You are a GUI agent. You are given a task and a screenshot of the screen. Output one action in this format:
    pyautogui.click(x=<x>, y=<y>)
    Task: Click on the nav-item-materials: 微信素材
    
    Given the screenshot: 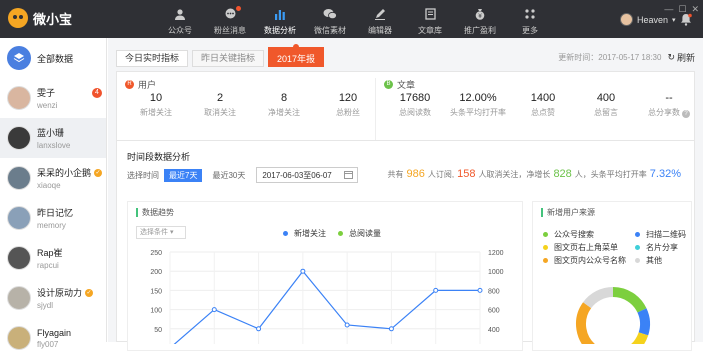 What is the action you would take?
    pyautogui.click(x=330, y=19)
    